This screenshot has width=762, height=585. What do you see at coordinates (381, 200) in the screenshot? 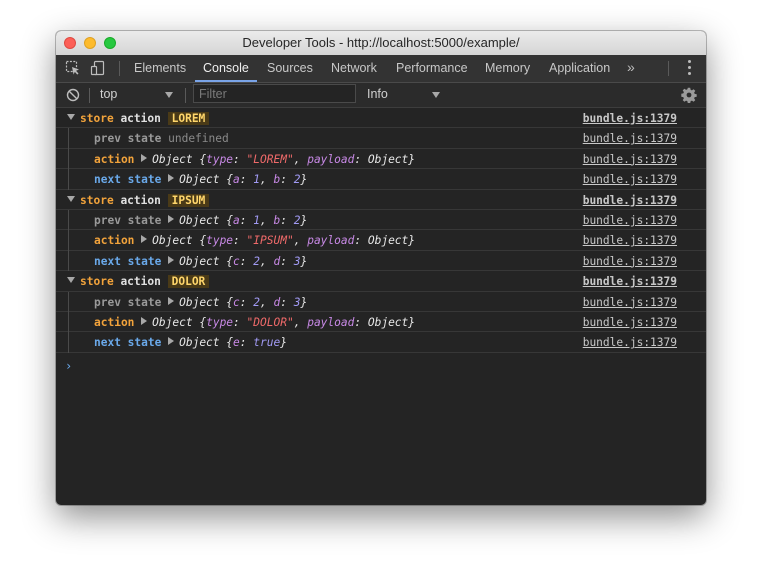
I see `log-group-header: store action IPSUM bundle.js:1379` at bounding box center [381, 200].